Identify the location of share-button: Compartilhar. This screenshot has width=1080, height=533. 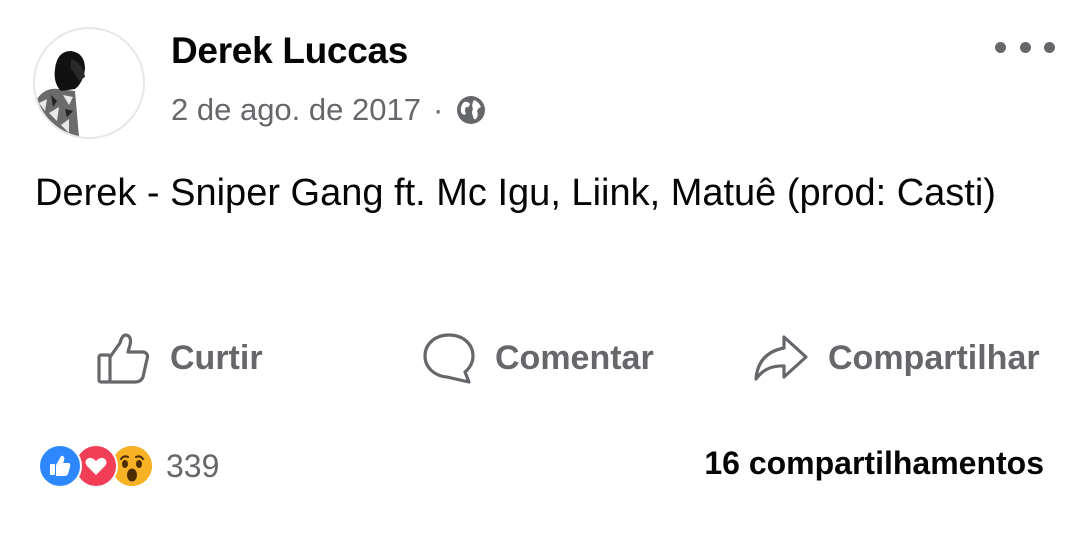
(896, 358).